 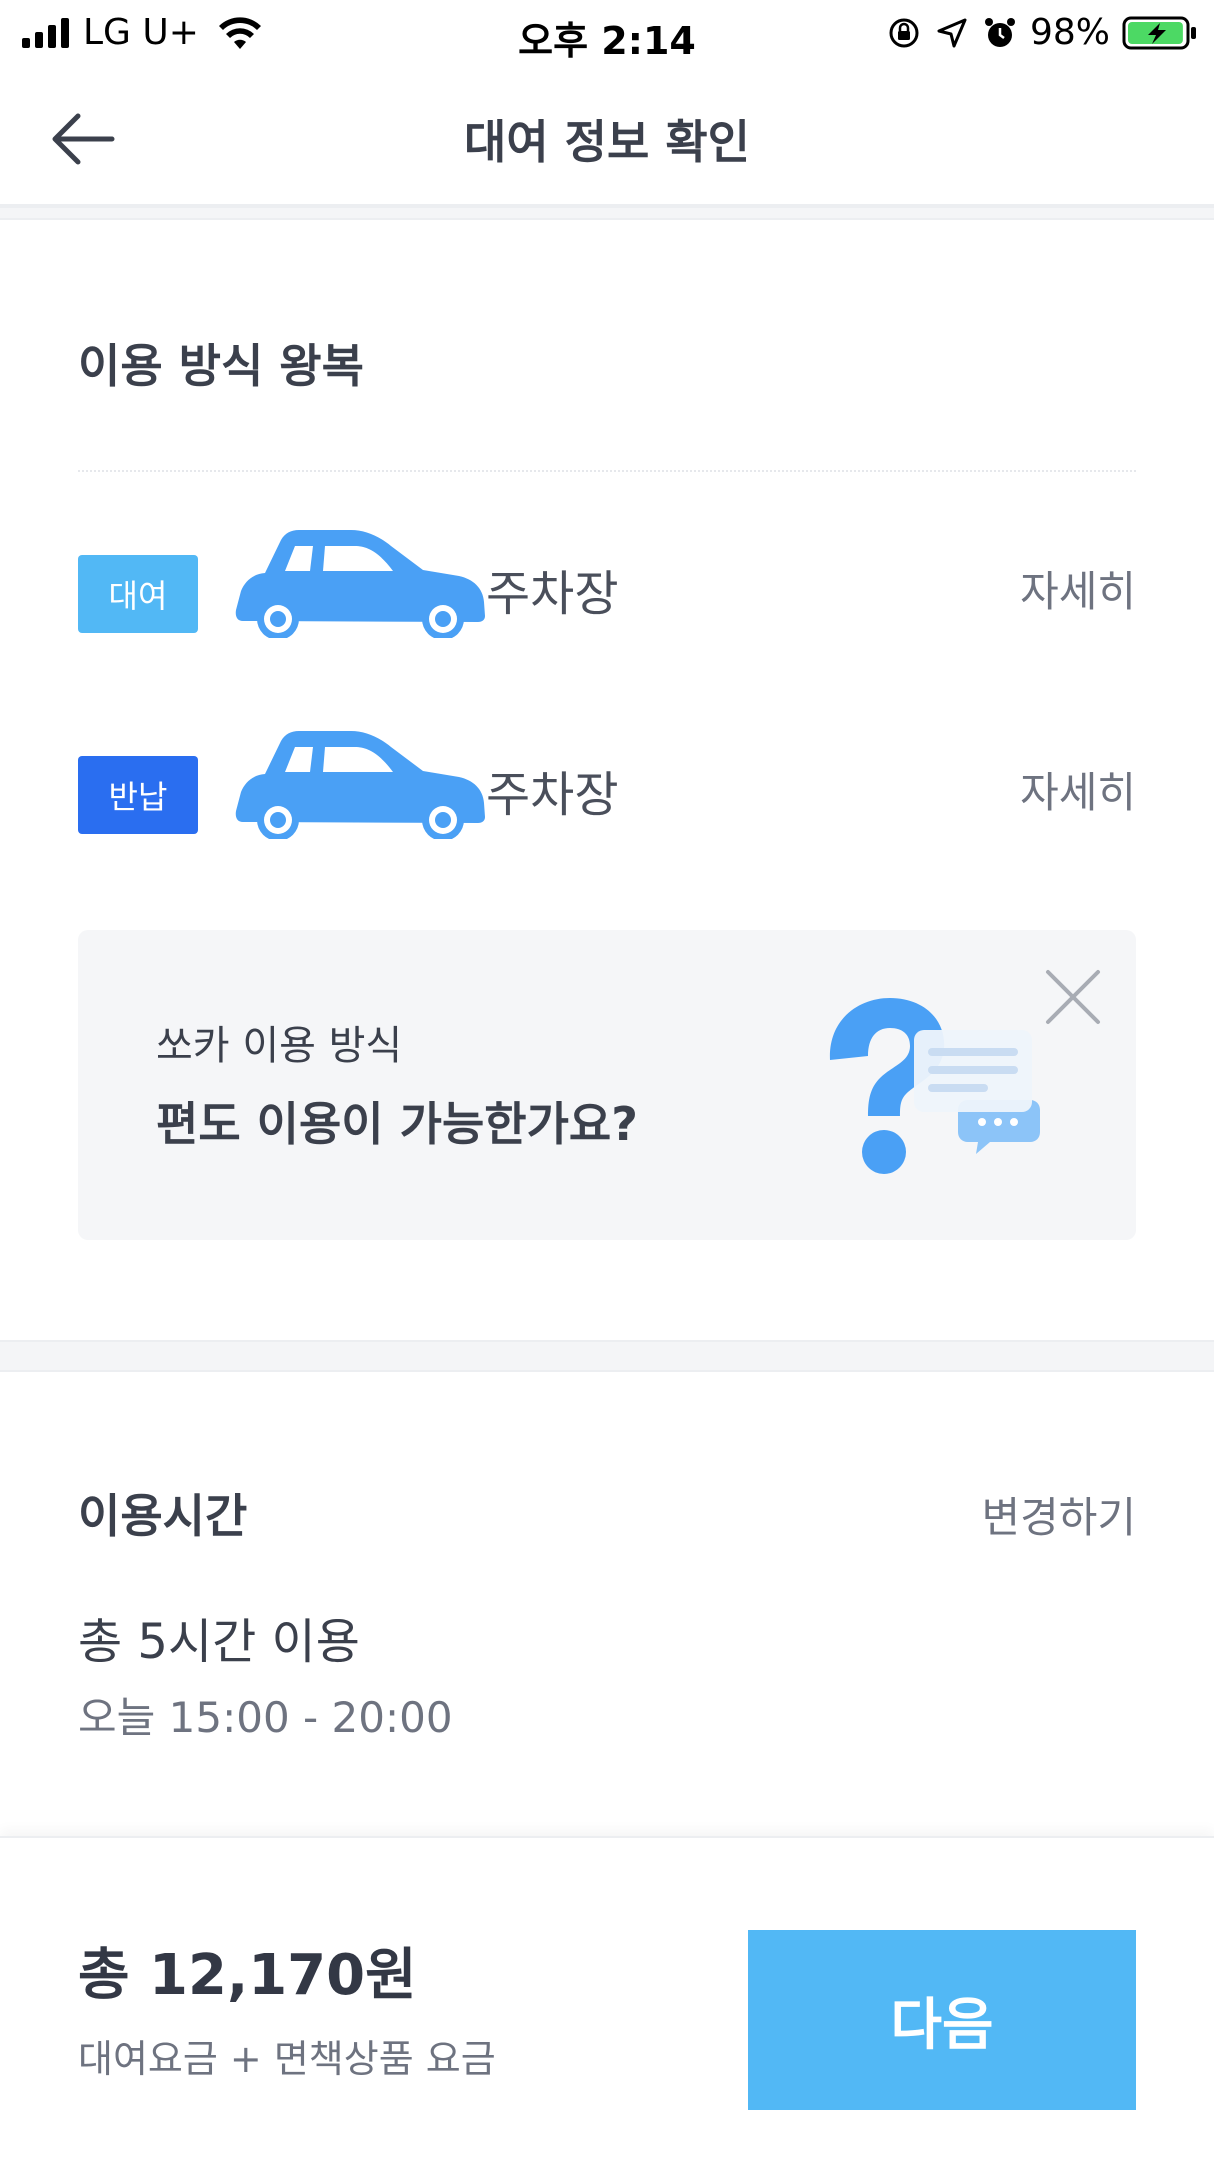 I want to click on status-bar-right: 98%, so click(x=1042, y=32).